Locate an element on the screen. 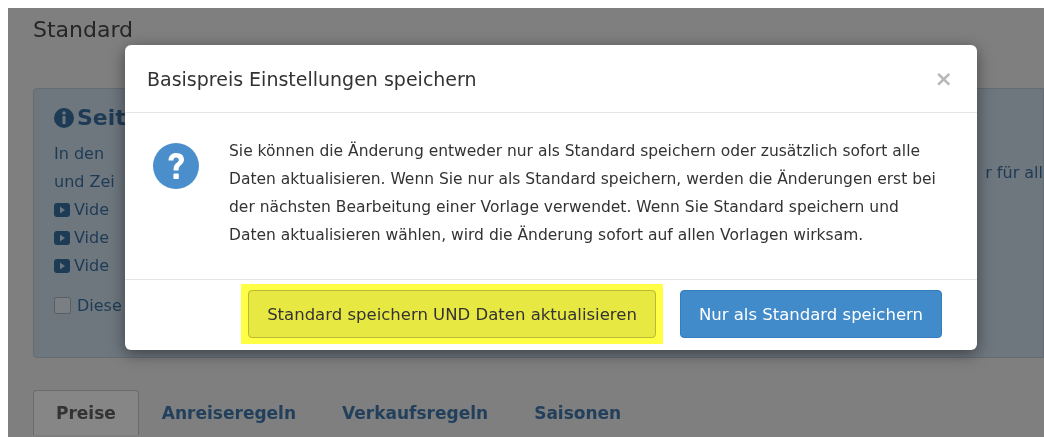  save-default-button: Nur als Standard speichern is located at coordinates (810, 314).